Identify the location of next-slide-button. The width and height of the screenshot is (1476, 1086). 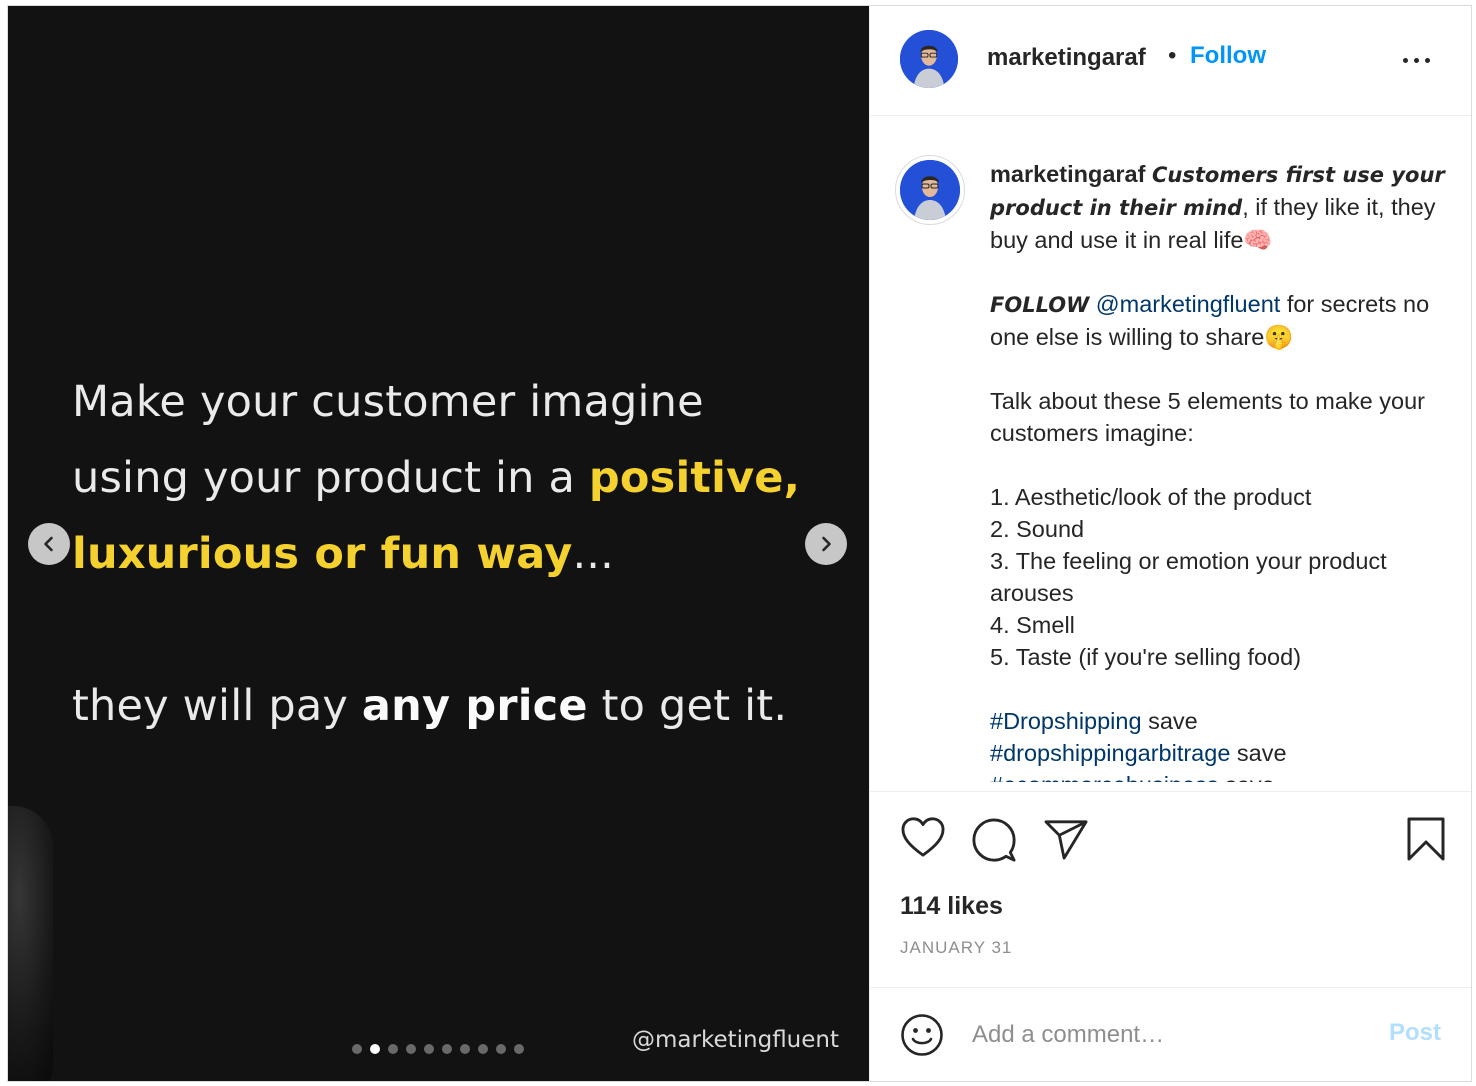
(826, 544).